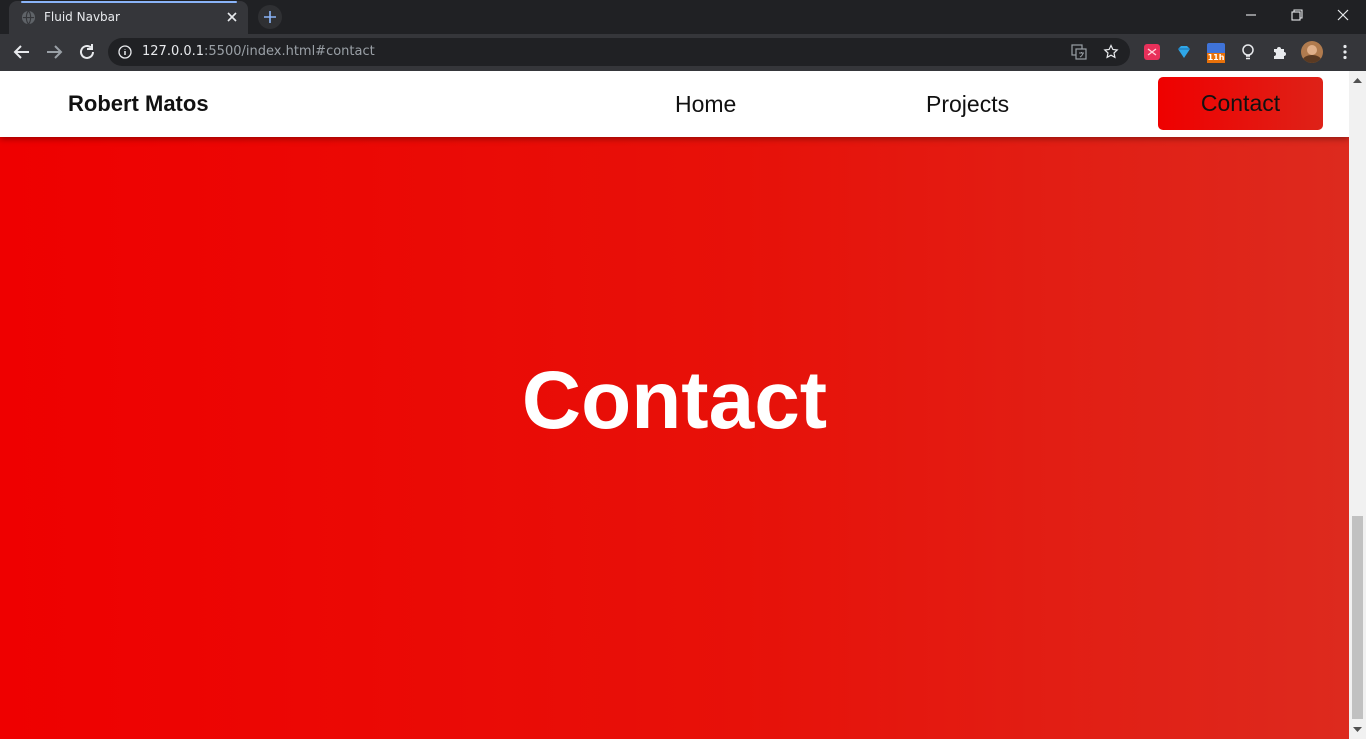 The image size is (1366, 739). I want to click on scrollbar, so click(1357, 405).